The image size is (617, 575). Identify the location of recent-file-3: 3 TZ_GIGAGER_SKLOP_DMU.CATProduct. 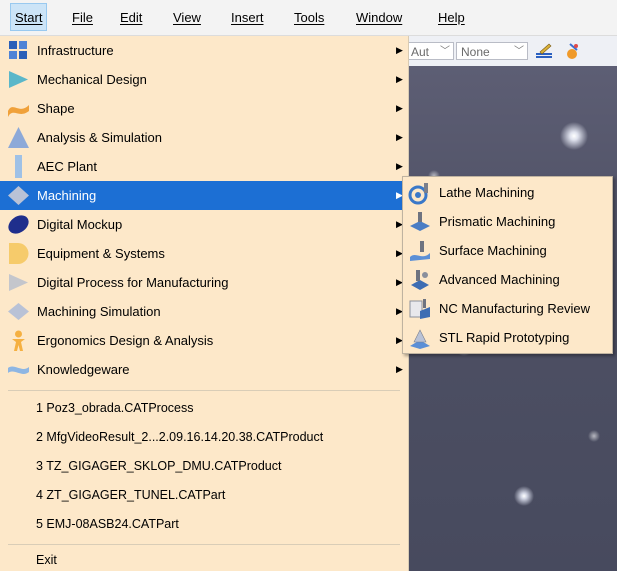
(204, 466).